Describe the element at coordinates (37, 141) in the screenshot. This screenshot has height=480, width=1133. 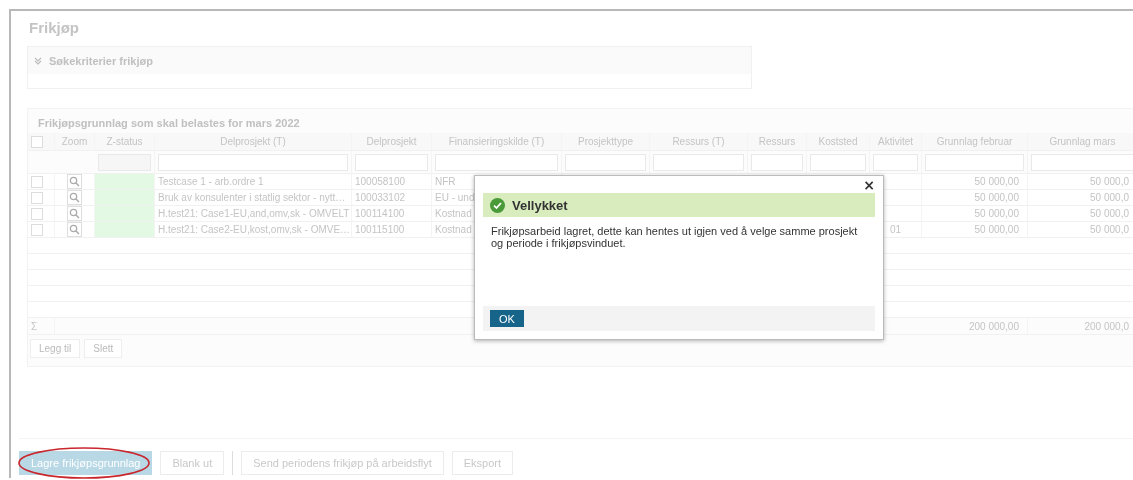
I see `select-all-checkbox` at that location.